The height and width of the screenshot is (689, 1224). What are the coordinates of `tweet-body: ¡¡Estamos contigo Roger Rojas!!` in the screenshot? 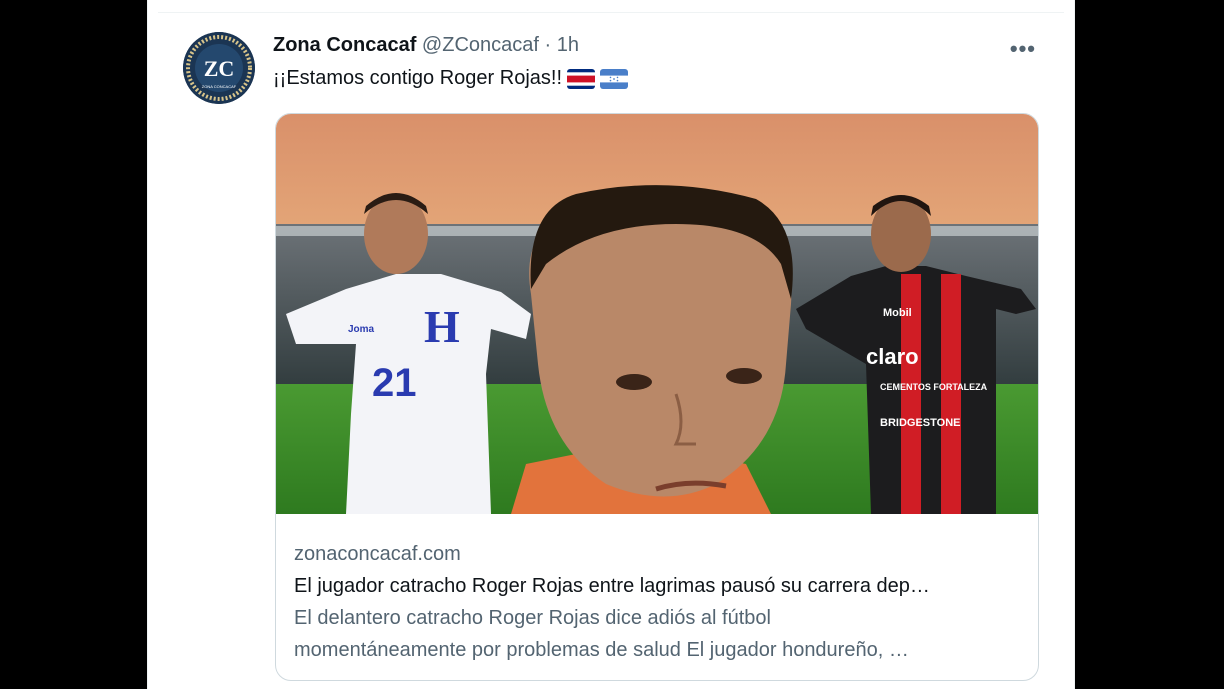 It's located at (418, 78).